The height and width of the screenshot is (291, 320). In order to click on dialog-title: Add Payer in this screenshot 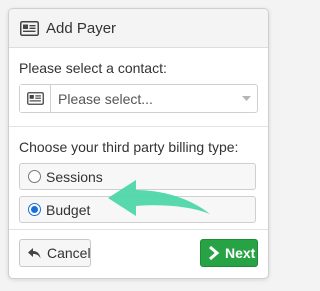, I will do `click(81, 28)`.